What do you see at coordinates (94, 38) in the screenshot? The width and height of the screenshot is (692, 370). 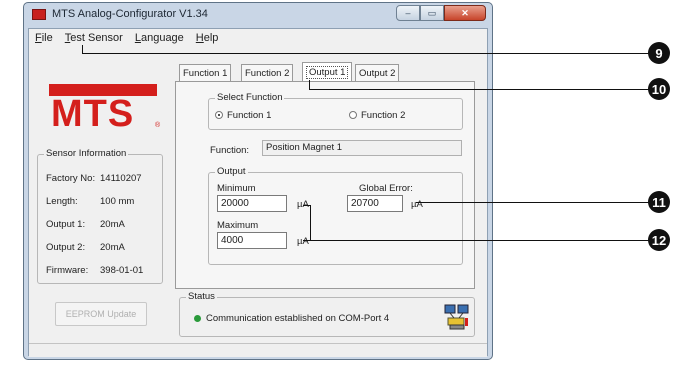 I see `menu-test-sensor: Test Sensor` at bounding box center [94, 38].